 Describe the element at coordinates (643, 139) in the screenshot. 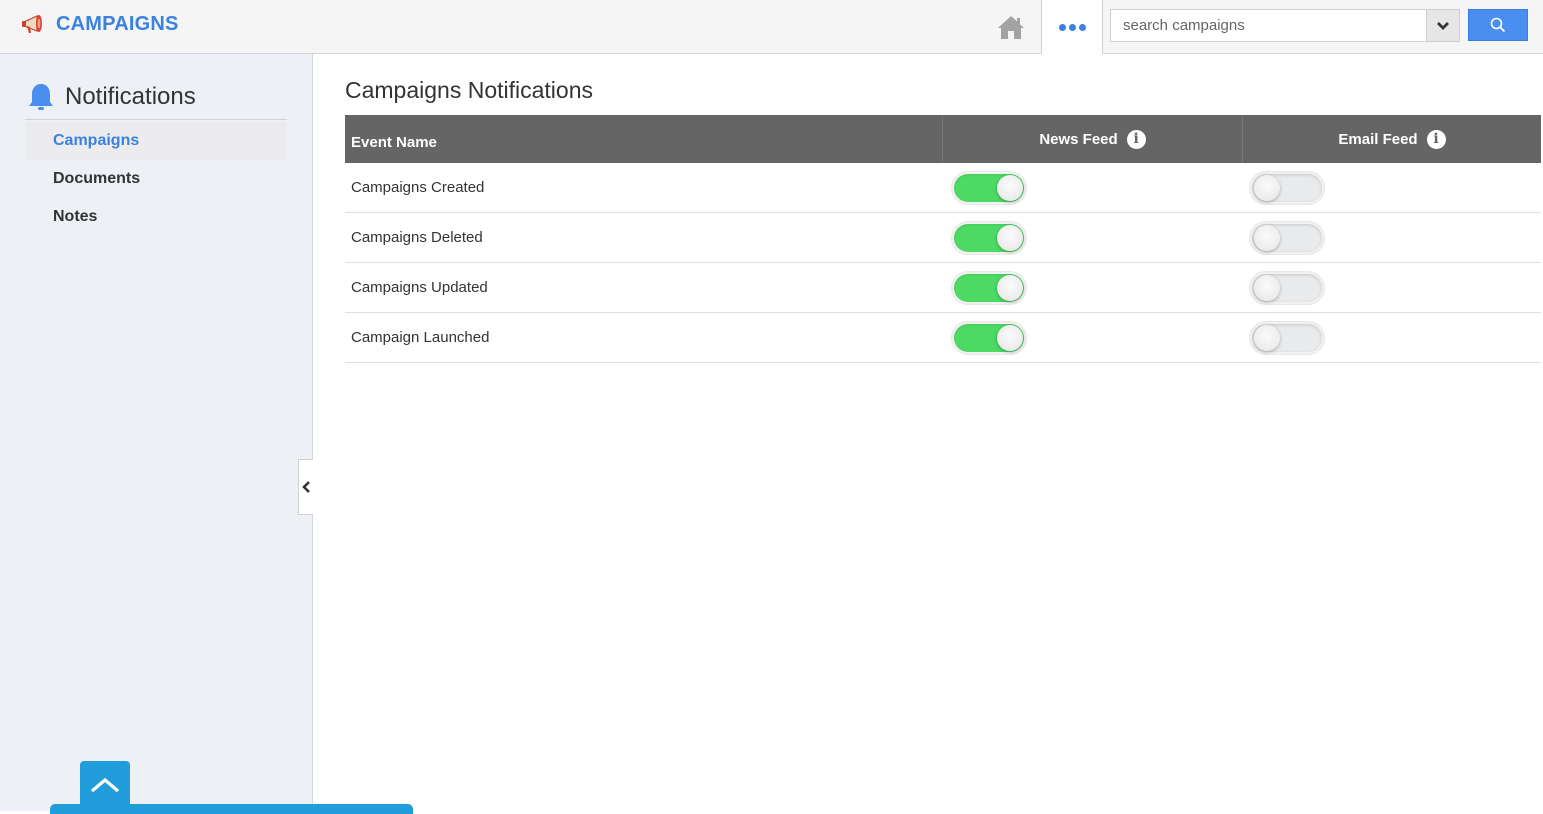

I see `column-header-event-name: Event Name` at that location.